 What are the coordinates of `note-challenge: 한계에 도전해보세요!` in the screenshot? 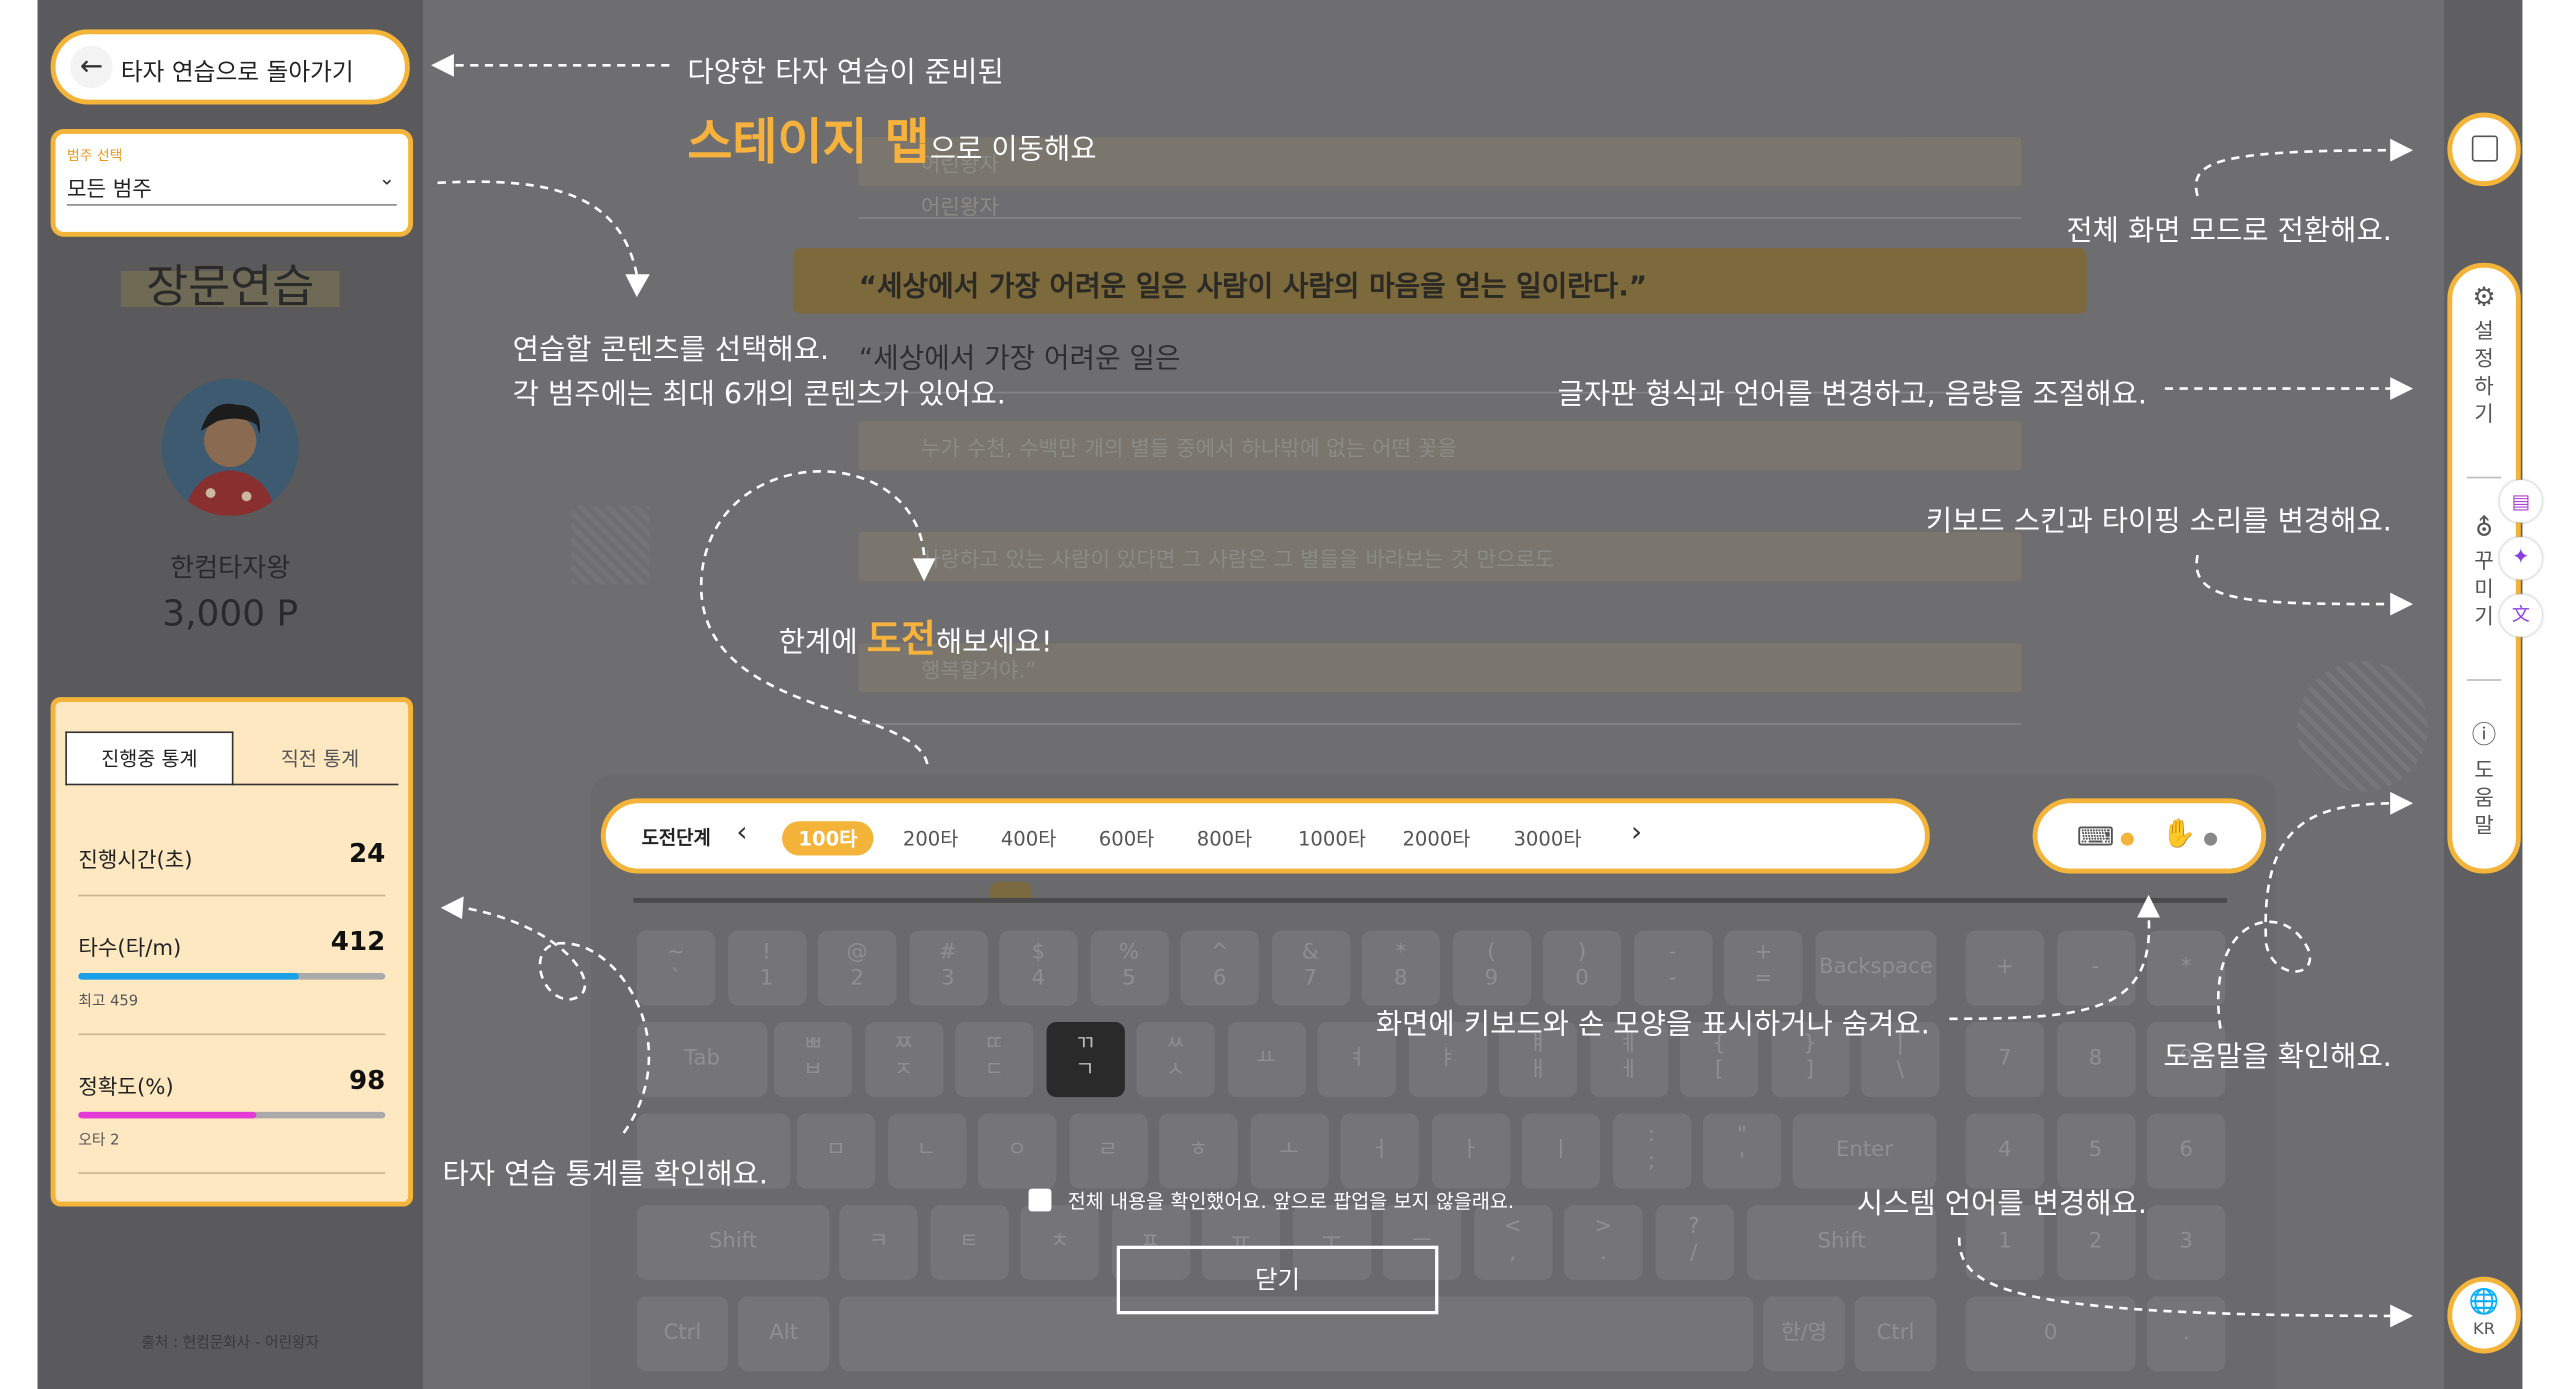 It's located at (916, 635).